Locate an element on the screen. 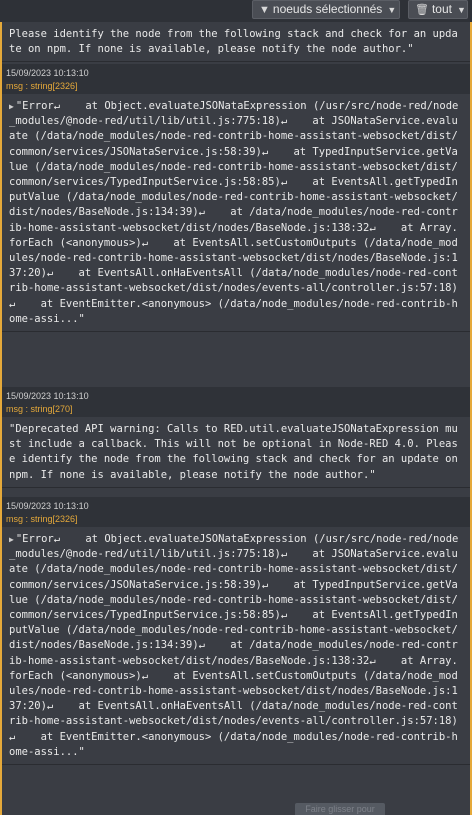  debug-toolbar: ▼ noeuds sélectionnés ▼ 🗑 tout ▼ is located at coordinates (236, 11).